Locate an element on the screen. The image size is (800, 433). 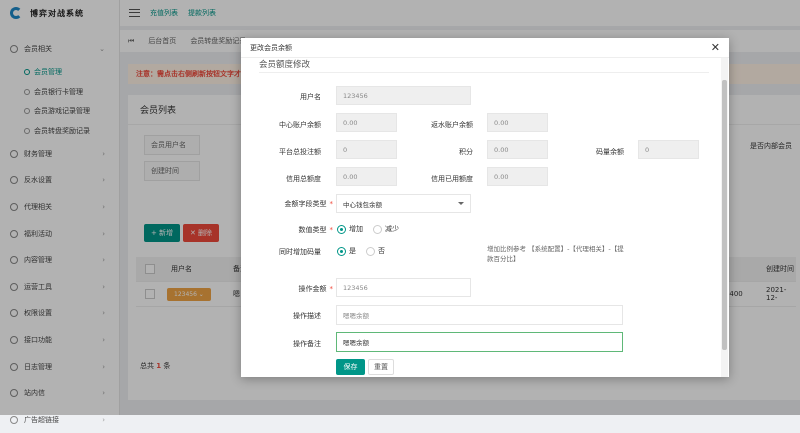
radio-add: 增加 is located at coordinates (350, 229).